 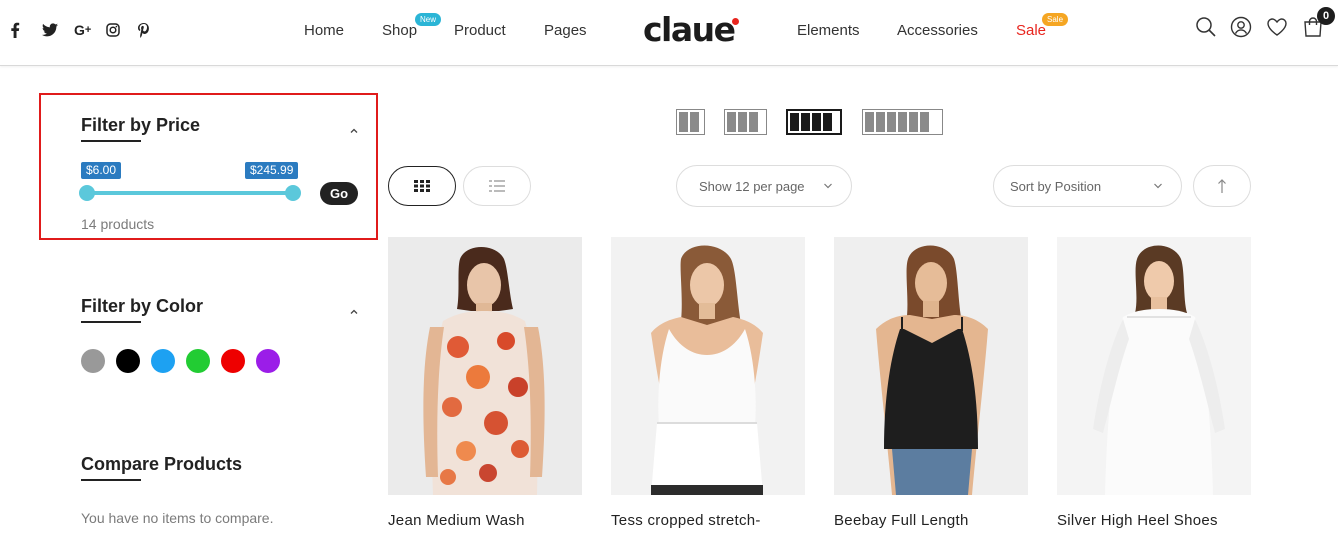 What do you see at coordinates (128, 361) in the screenshot?
I see `color-swatch-black` at bounding box center [128, 361].